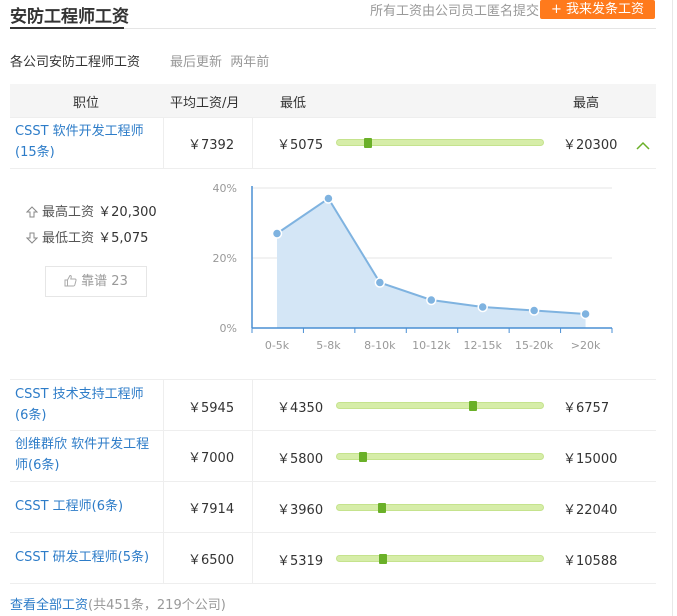  I want to click on max-salary: ￥20300, so click(590, 145).